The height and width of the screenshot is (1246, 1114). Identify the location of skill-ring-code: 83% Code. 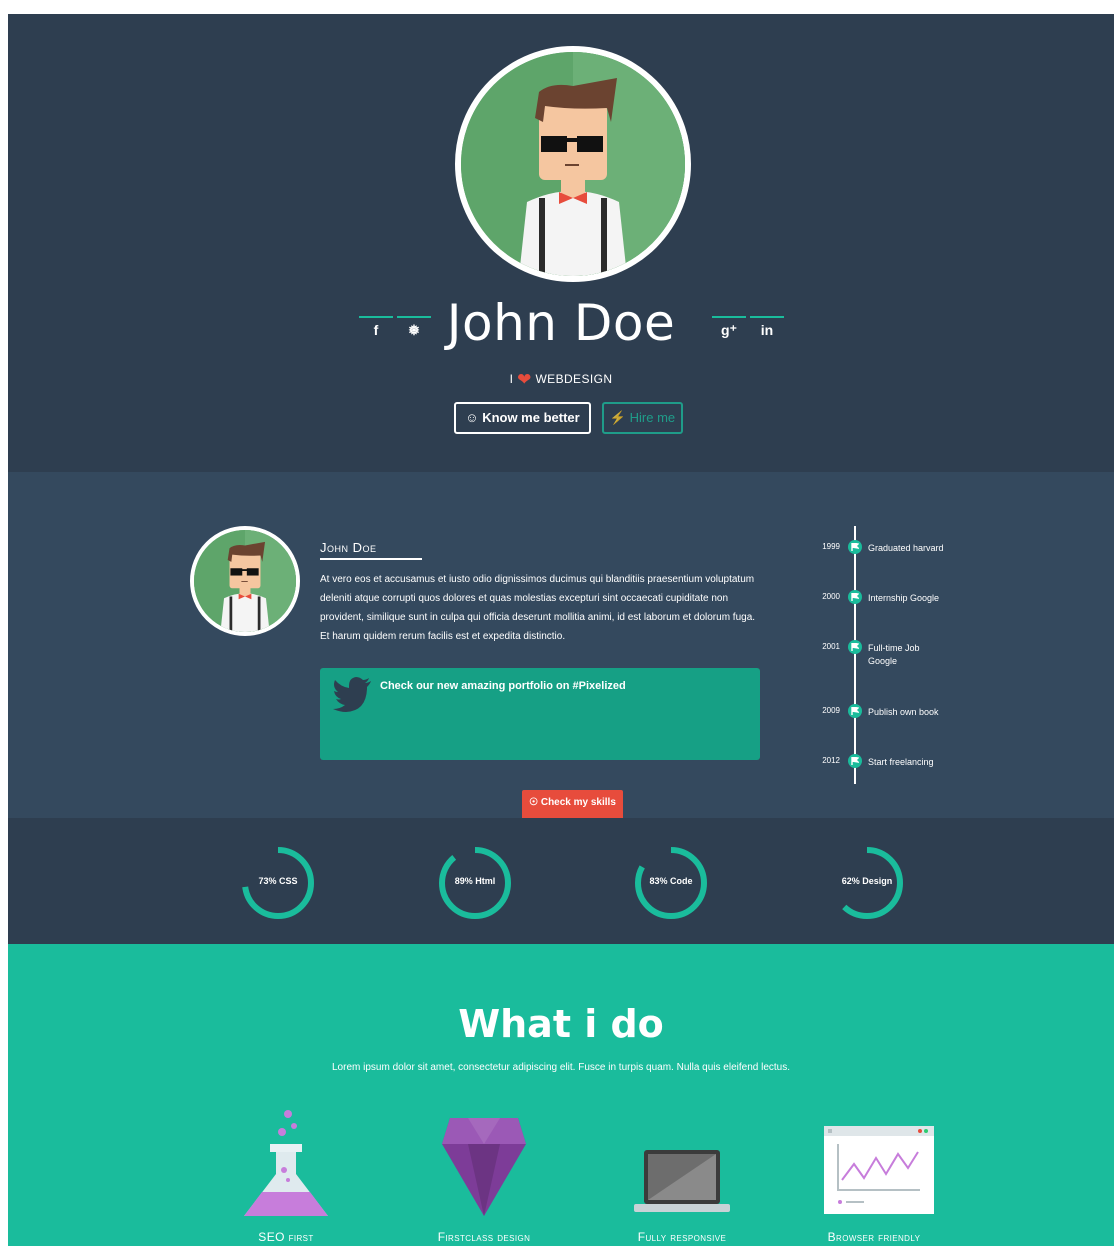
(671, 883).